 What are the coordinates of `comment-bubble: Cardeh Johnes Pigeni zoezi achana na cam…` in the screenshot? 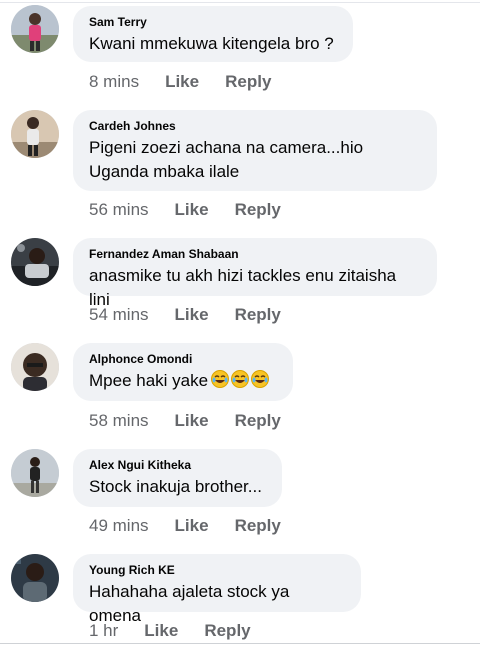 It's located at (255, 150).